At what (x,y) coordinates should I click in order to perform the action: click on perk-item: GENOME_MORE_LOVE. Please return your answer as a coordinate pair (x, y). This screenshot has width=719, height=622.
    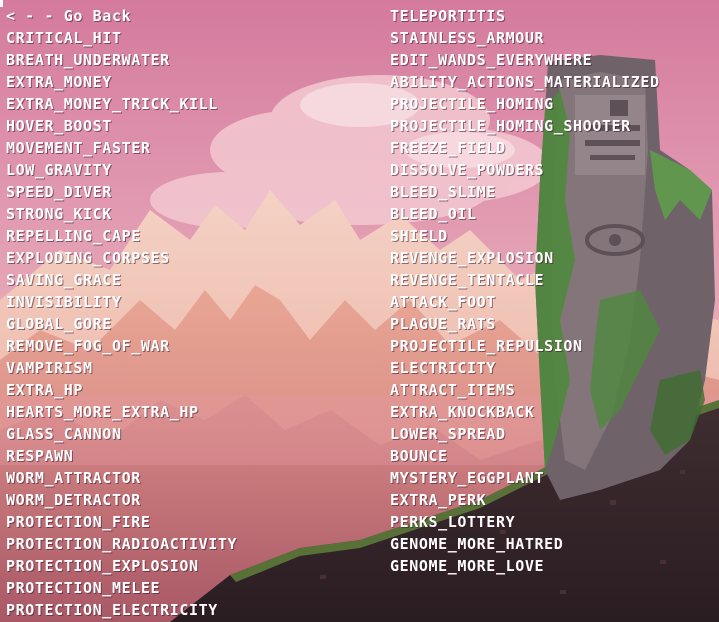
    Looking at the image, I should click on (525, 566).